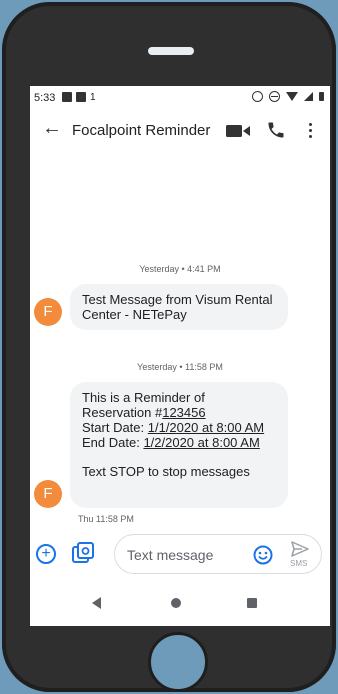 The image size is (338, 694). I want to click on reservation-prefix: Reservation #, so click(122, 412).